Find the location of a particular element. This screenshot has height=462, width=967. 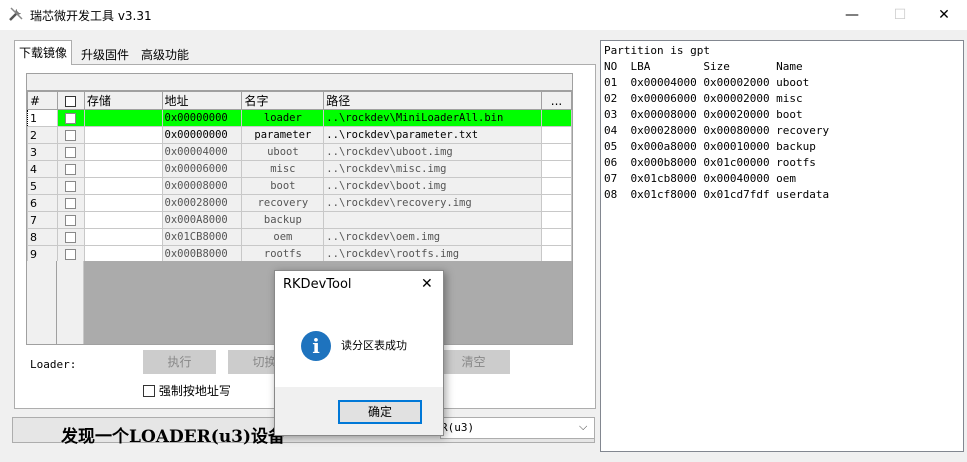

row-path: ..\rockdev\MiniLoaderAll.bin is located at coordinates (433, 118).